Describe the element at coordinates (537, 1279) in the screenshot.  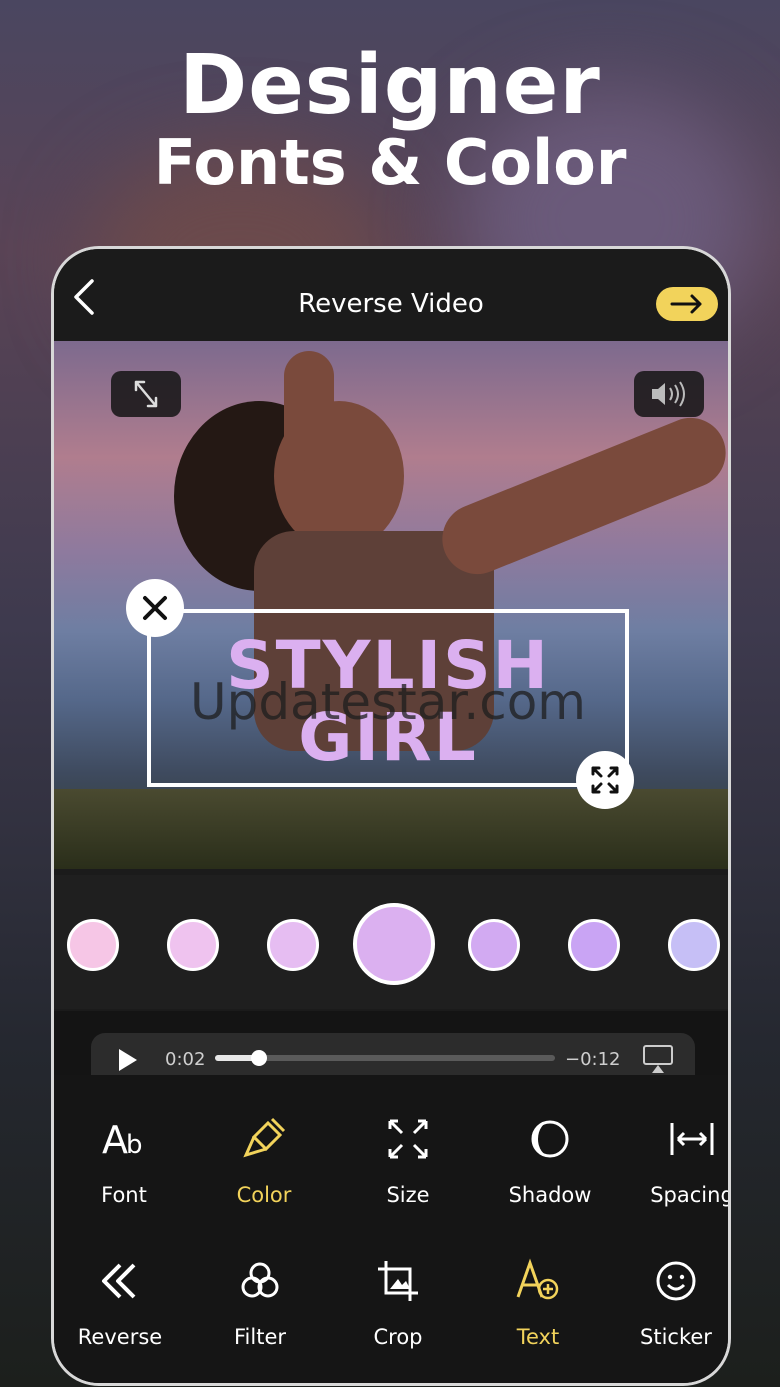
I see `add-text-icon` at that location.